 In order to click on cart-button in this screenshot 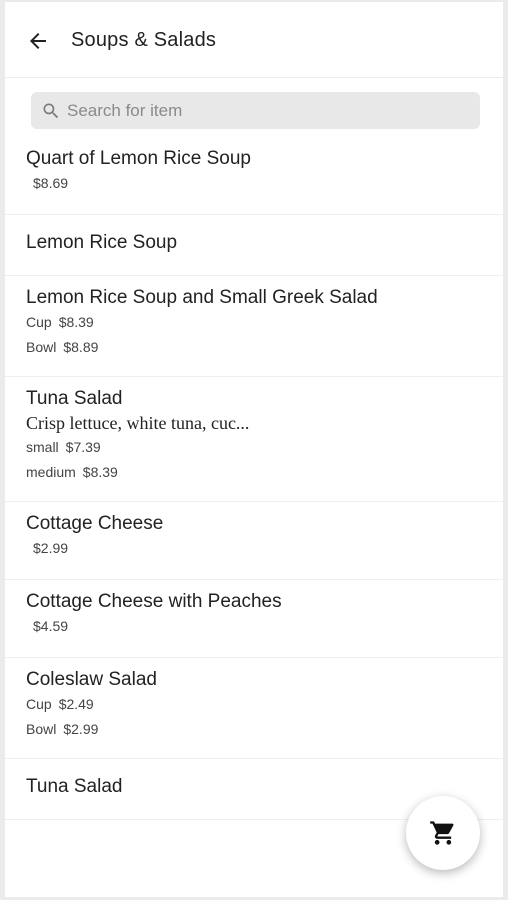, I will do `click(443, 833)`.